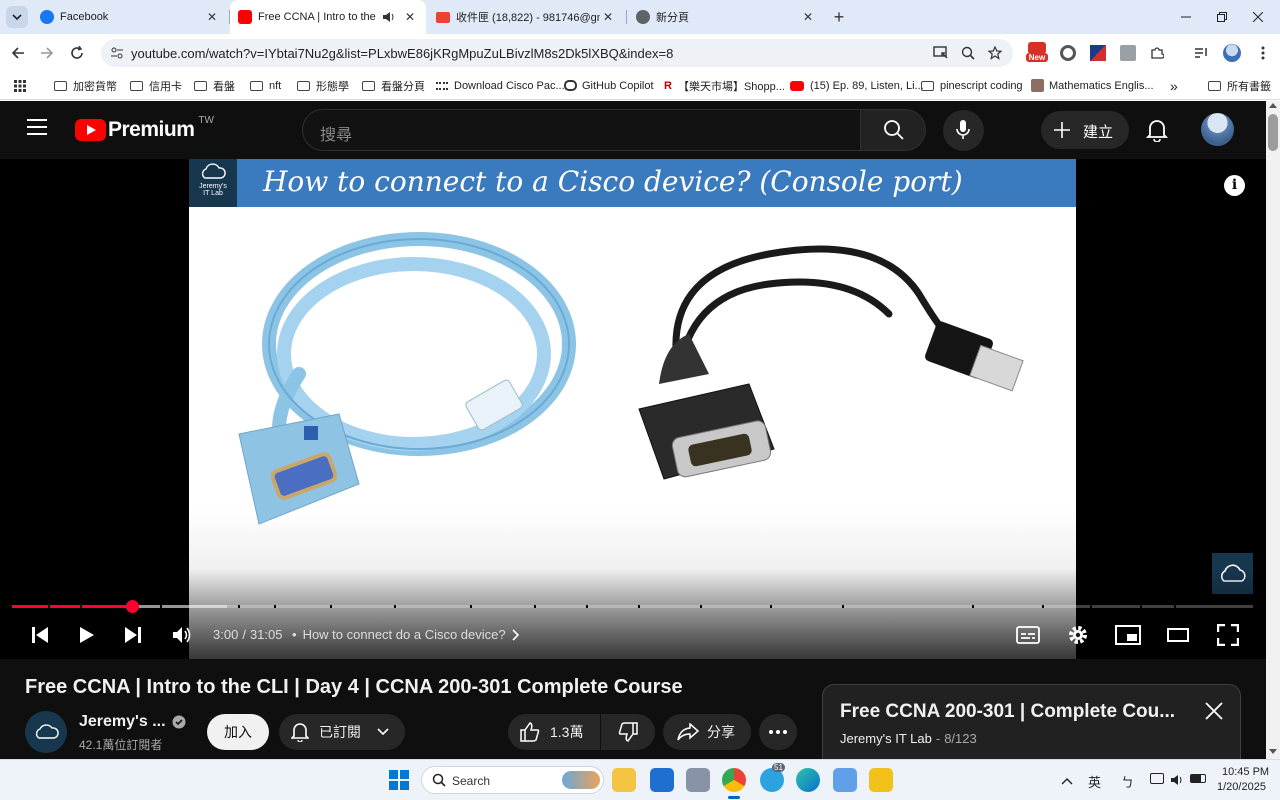 The width and height of the screenshot is (1280, 800). What do you see at coordinates (845, 780) in the screenshot?
I see `notepad-icon` at bounding box center [845, 780].